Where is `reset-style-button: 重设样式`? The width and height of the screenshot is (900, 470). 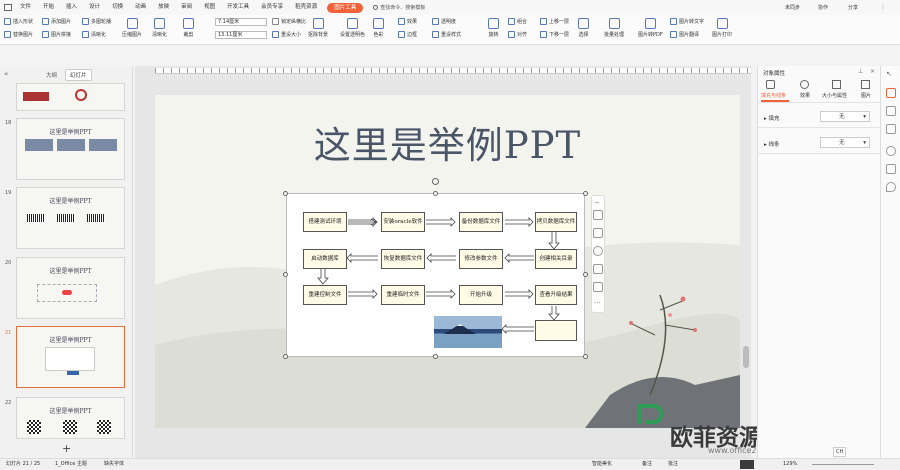 reset-style-button: 重设样式 is located at coordinates (446, 34).